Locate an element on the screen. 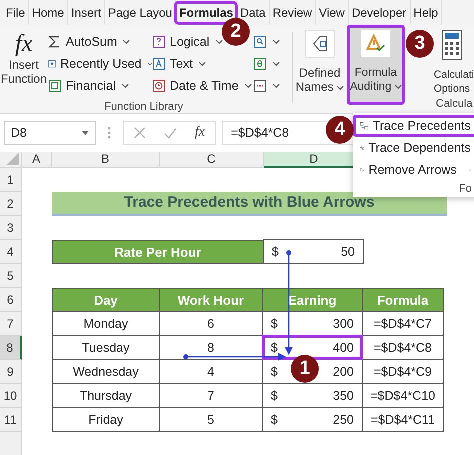  ribbon-tab: Insert is located at coordinates (86, 13).